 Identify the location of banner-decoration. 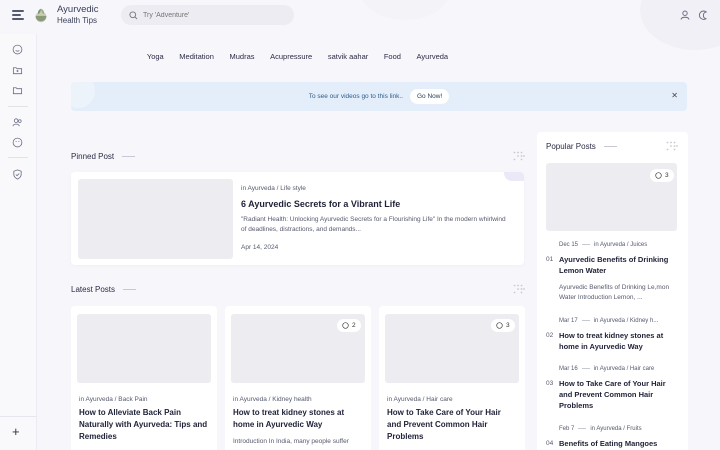
(83, 95).